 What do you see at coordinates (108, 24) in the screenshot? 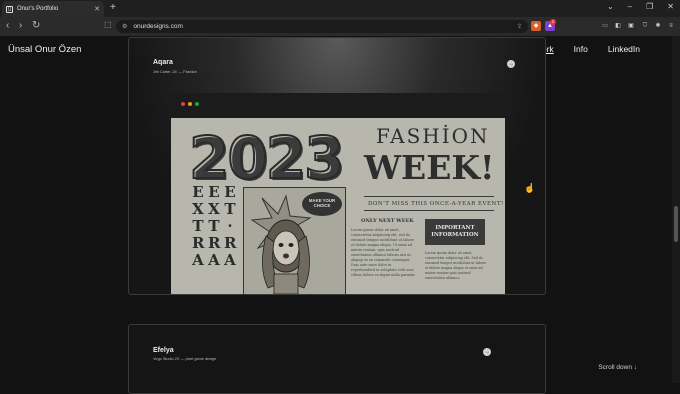
I see `bookmark-icon: ⬚` at bounding box center [108, 24].